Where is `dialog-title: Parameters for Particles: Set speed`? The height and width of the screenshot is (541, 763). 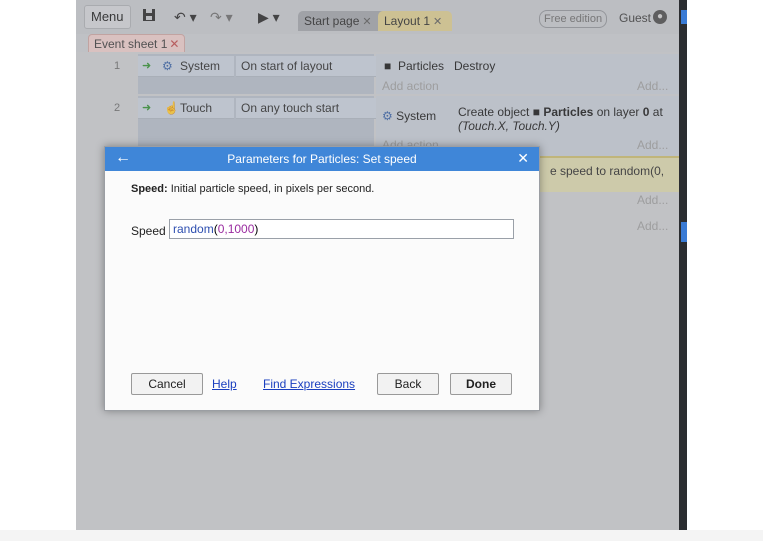 dialog-title: Parameters for Particles: Set speed is located at coordinates (322, 159).